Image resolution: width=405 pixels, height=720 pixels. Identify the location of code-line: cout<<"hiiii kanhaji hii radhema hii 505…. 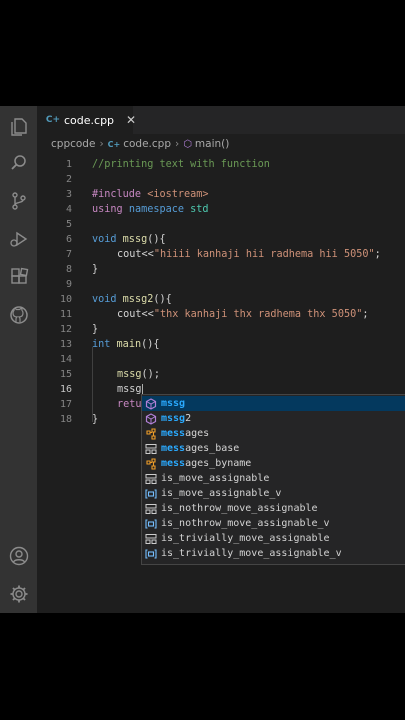
(249, 254).